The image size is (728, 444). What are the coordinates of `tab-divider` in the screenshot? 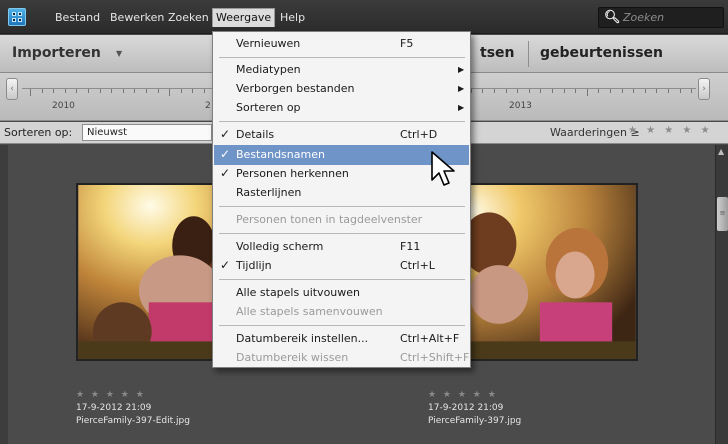 It's located at (528, 54).